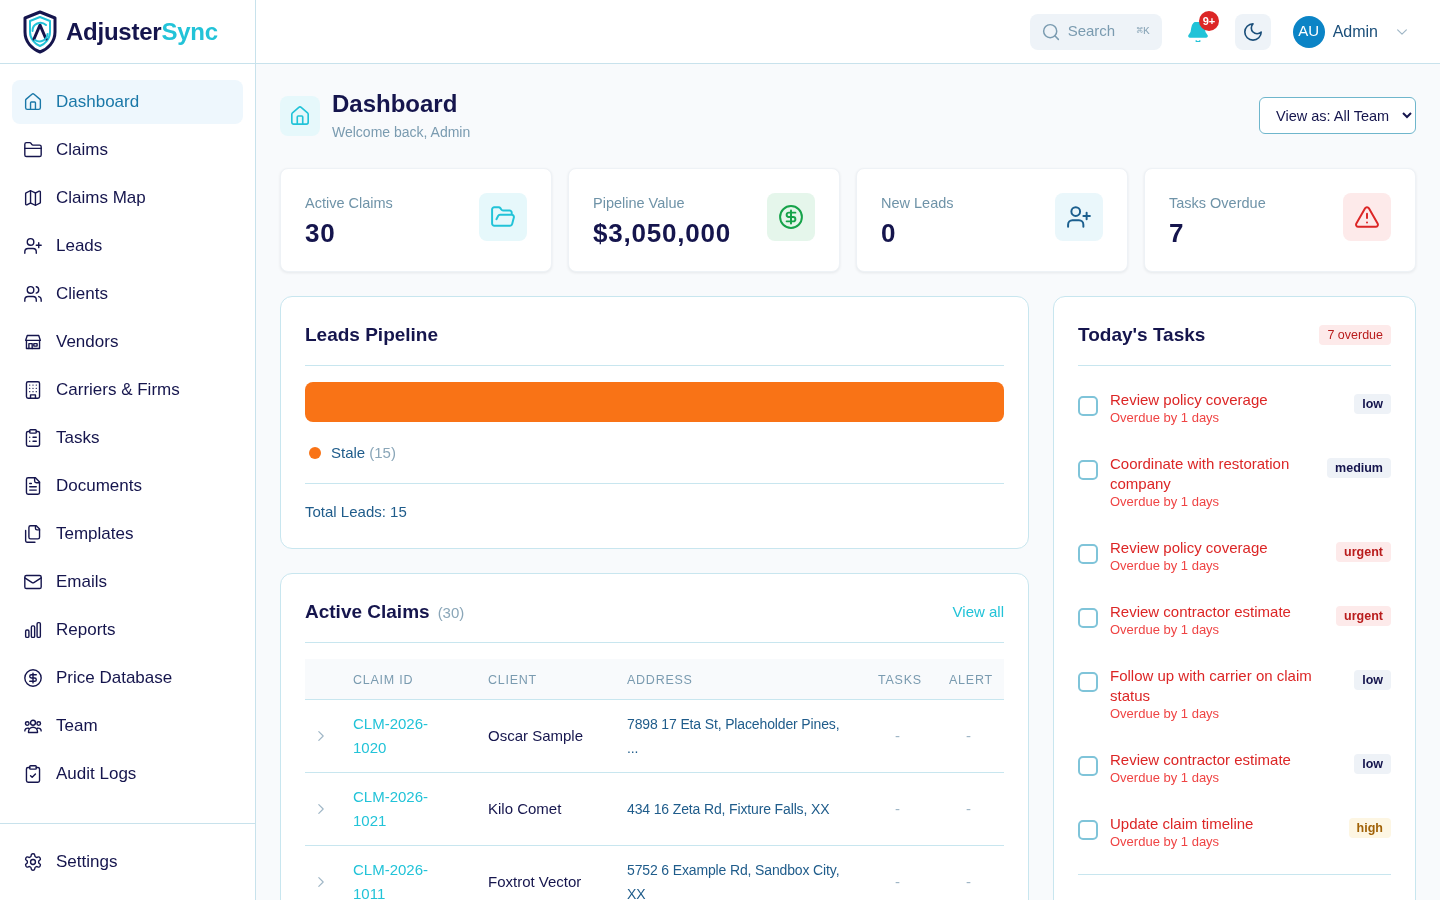 This screenshot has width=1440, height=900. Describe the element at coordinates (1211, 686) in the screenshot. I see `task-title: Follow up with carrier on claim status` at that location.